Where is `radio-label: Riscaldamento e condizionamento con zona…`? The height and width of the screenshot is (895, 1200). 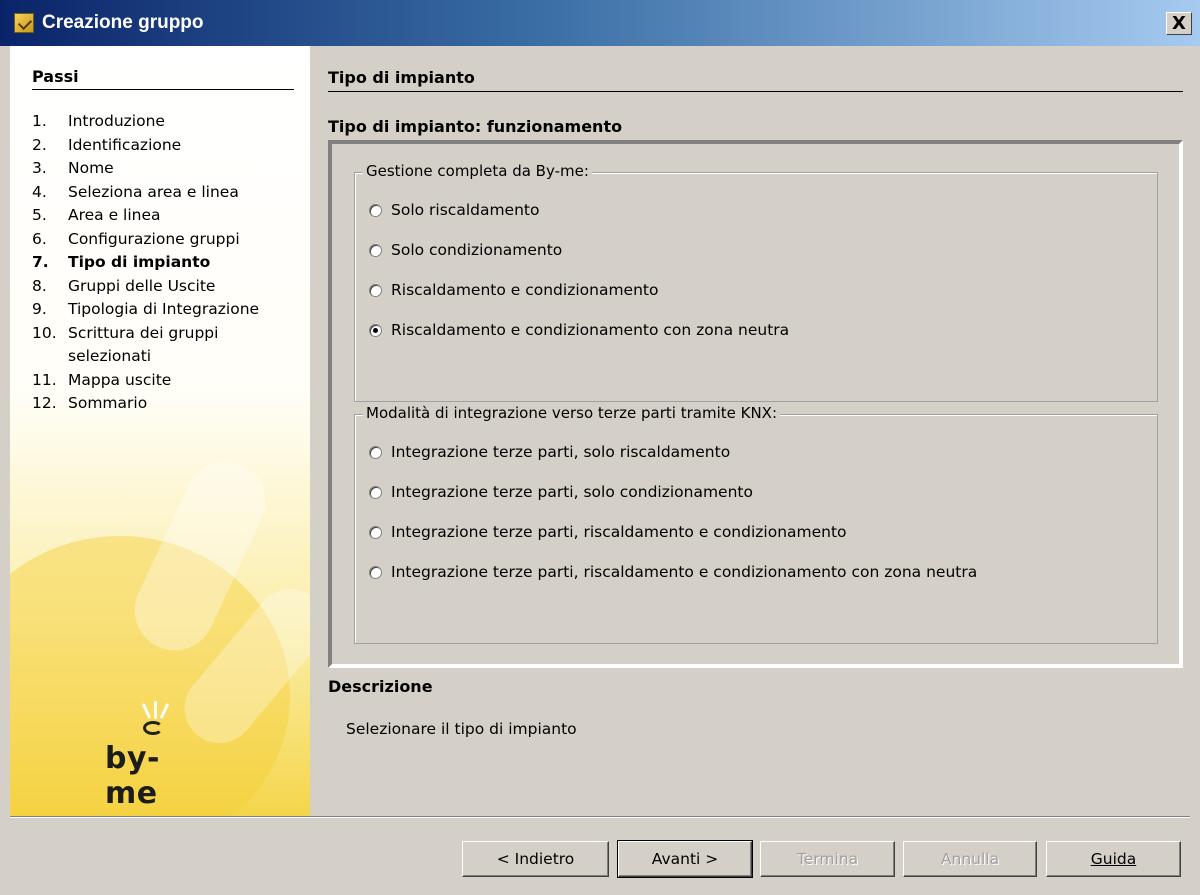 radio-label: Riscaldamento e condizionamento con zona… is located at coordinates (590, 330).